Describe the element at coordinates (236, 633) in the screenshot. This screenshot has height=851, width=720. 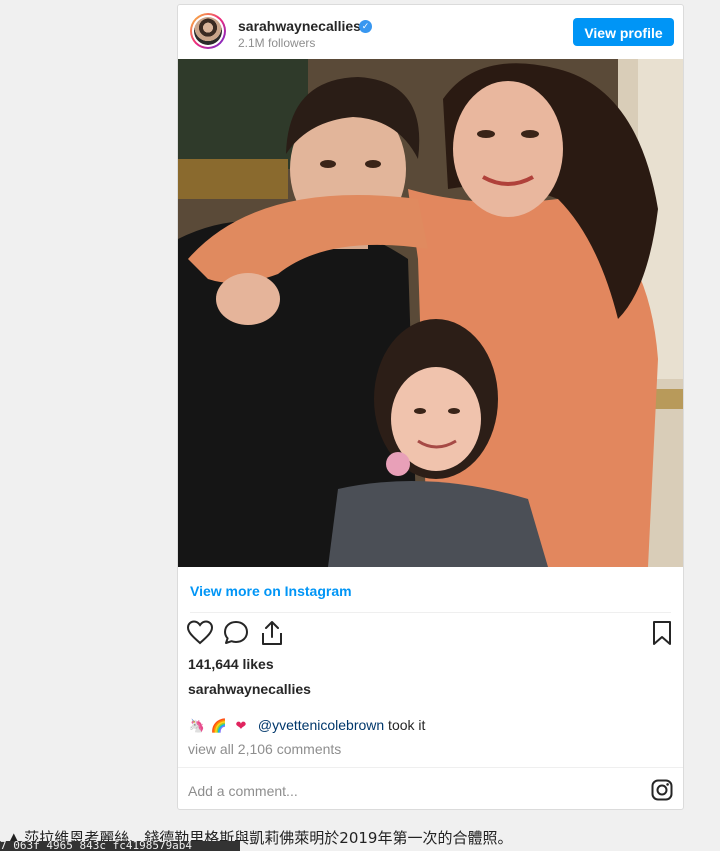
I see `comment-icon` at that location.